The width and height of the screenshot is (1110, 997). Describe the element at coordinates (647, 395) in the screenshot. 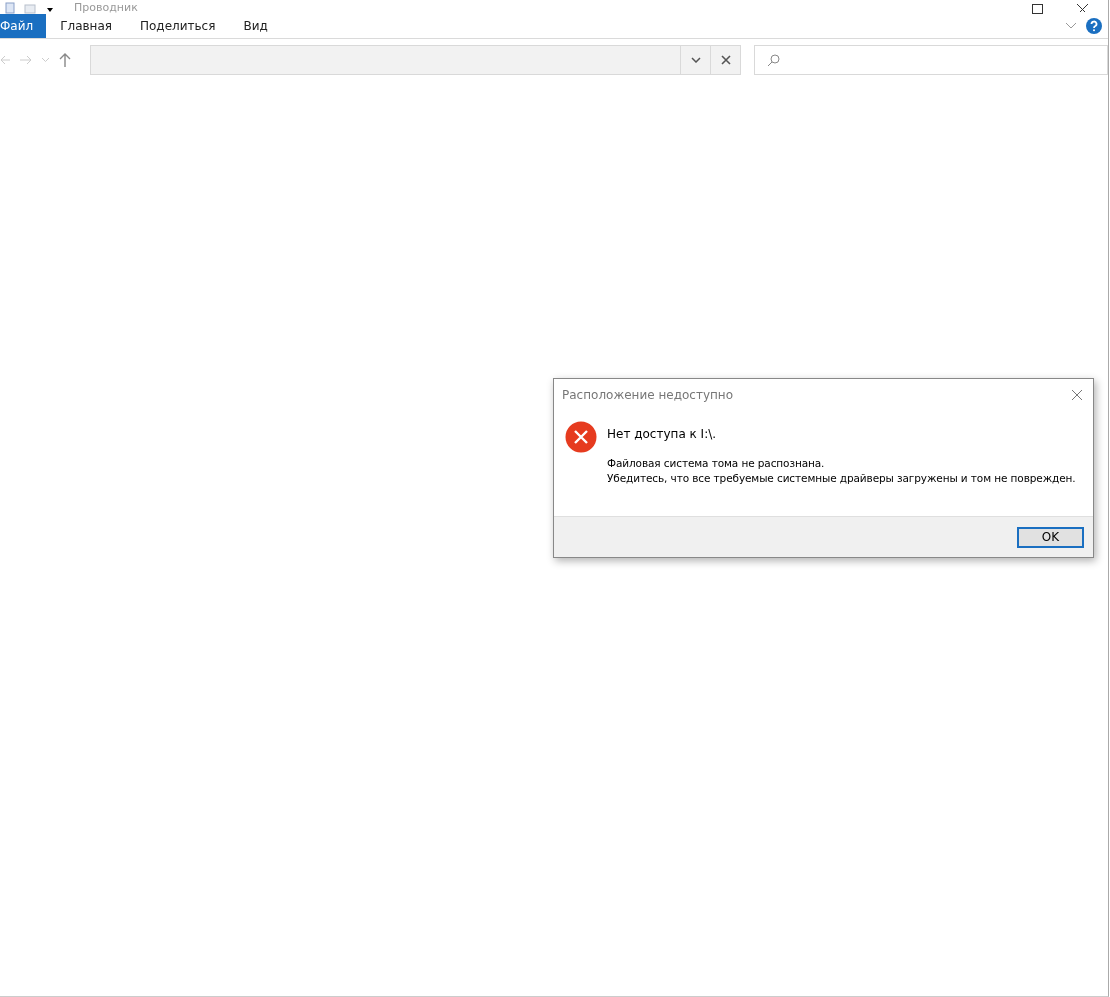

I see `dialog-title: Расположение недоступно` at that location.